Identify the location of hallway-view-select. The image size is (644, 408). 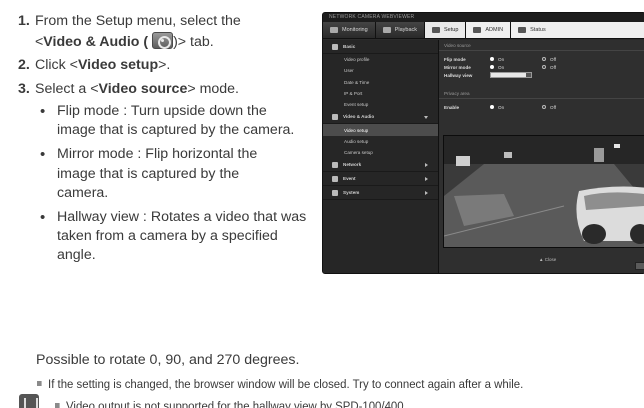
(511, 75).